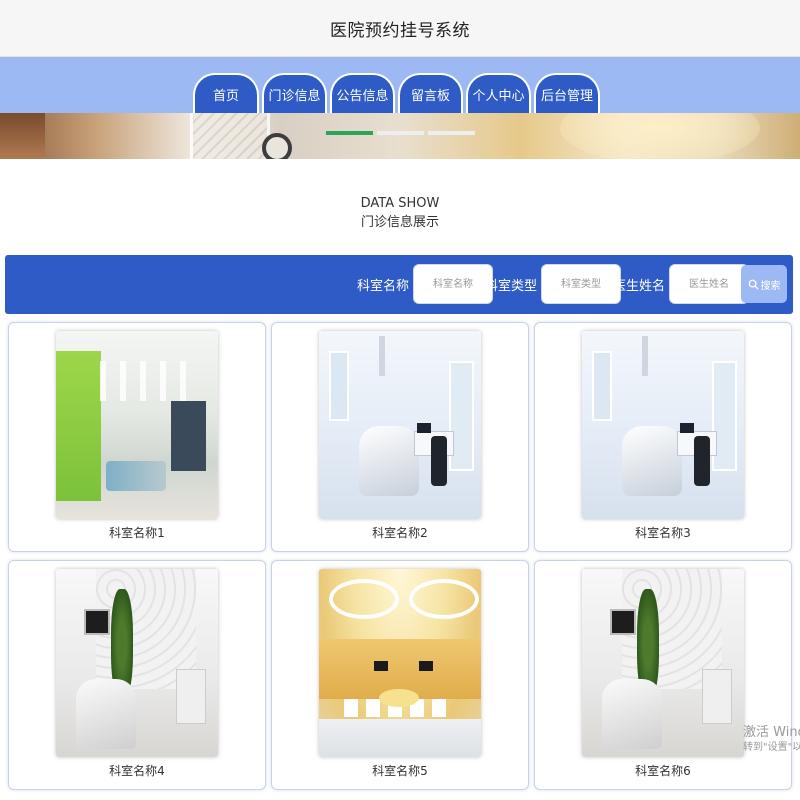  I want to click on dept-card-3: 科室名称3, so click(663, 437).